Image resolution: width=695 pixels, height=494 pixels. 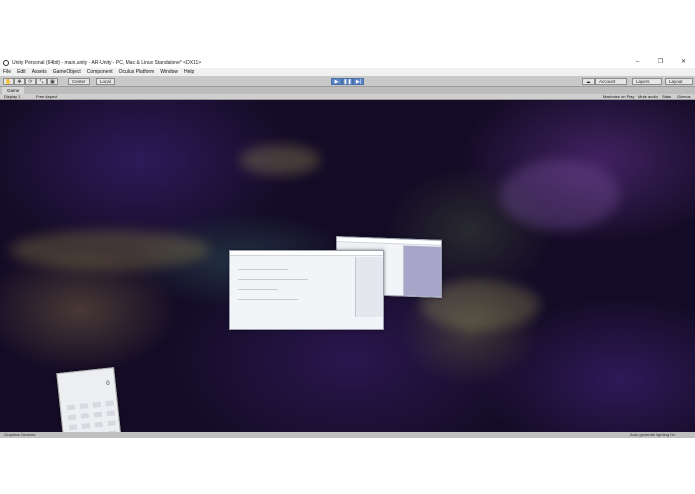 What do you see at coordinates (306, 253) in the screenshot?
I see `window-title-bar` at bounding box center [306, 253].